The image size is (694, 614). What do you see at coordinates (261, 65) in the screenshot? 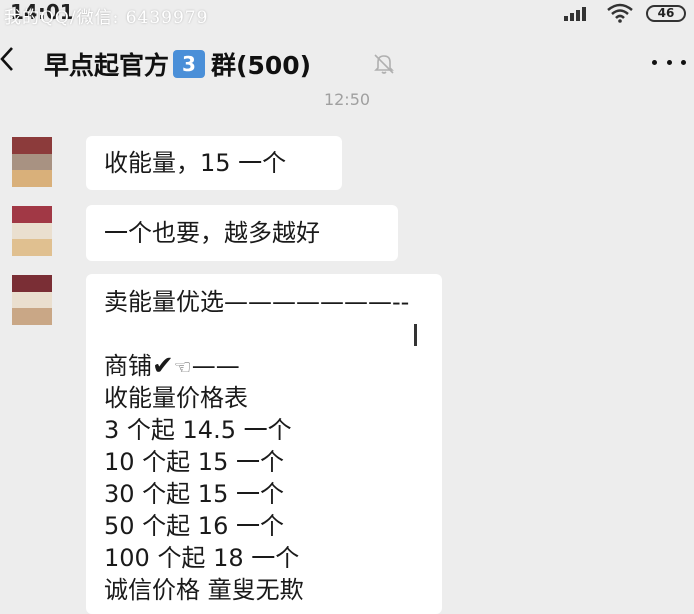
I see `group-member-count: 群(500)` at bounding box center [261, 65].